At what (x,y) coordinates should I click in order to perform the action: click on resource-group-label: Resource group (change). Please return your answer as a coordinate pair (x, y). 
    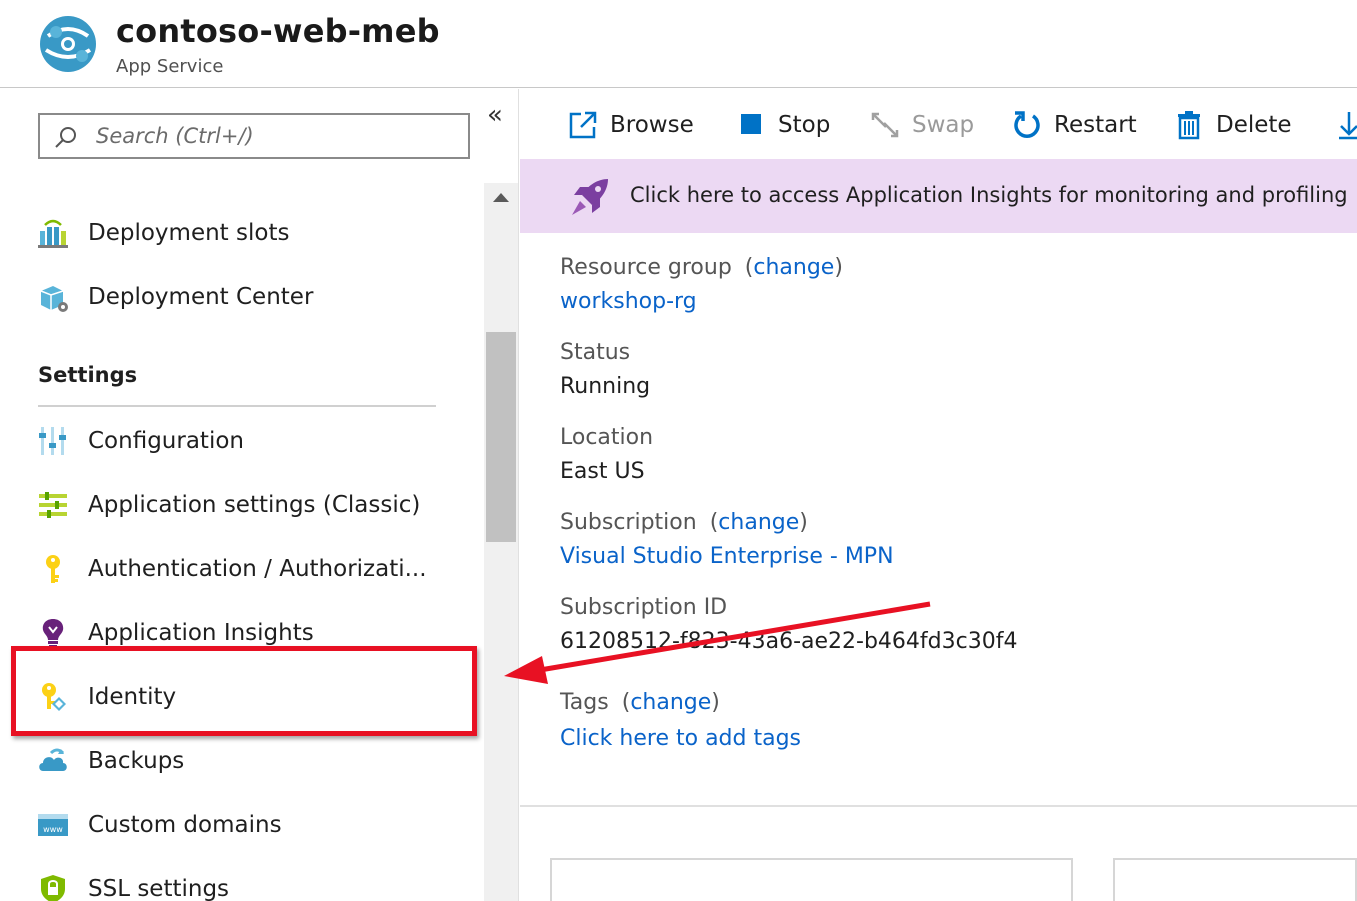
    Looking at the image, I should click on (701, 267).